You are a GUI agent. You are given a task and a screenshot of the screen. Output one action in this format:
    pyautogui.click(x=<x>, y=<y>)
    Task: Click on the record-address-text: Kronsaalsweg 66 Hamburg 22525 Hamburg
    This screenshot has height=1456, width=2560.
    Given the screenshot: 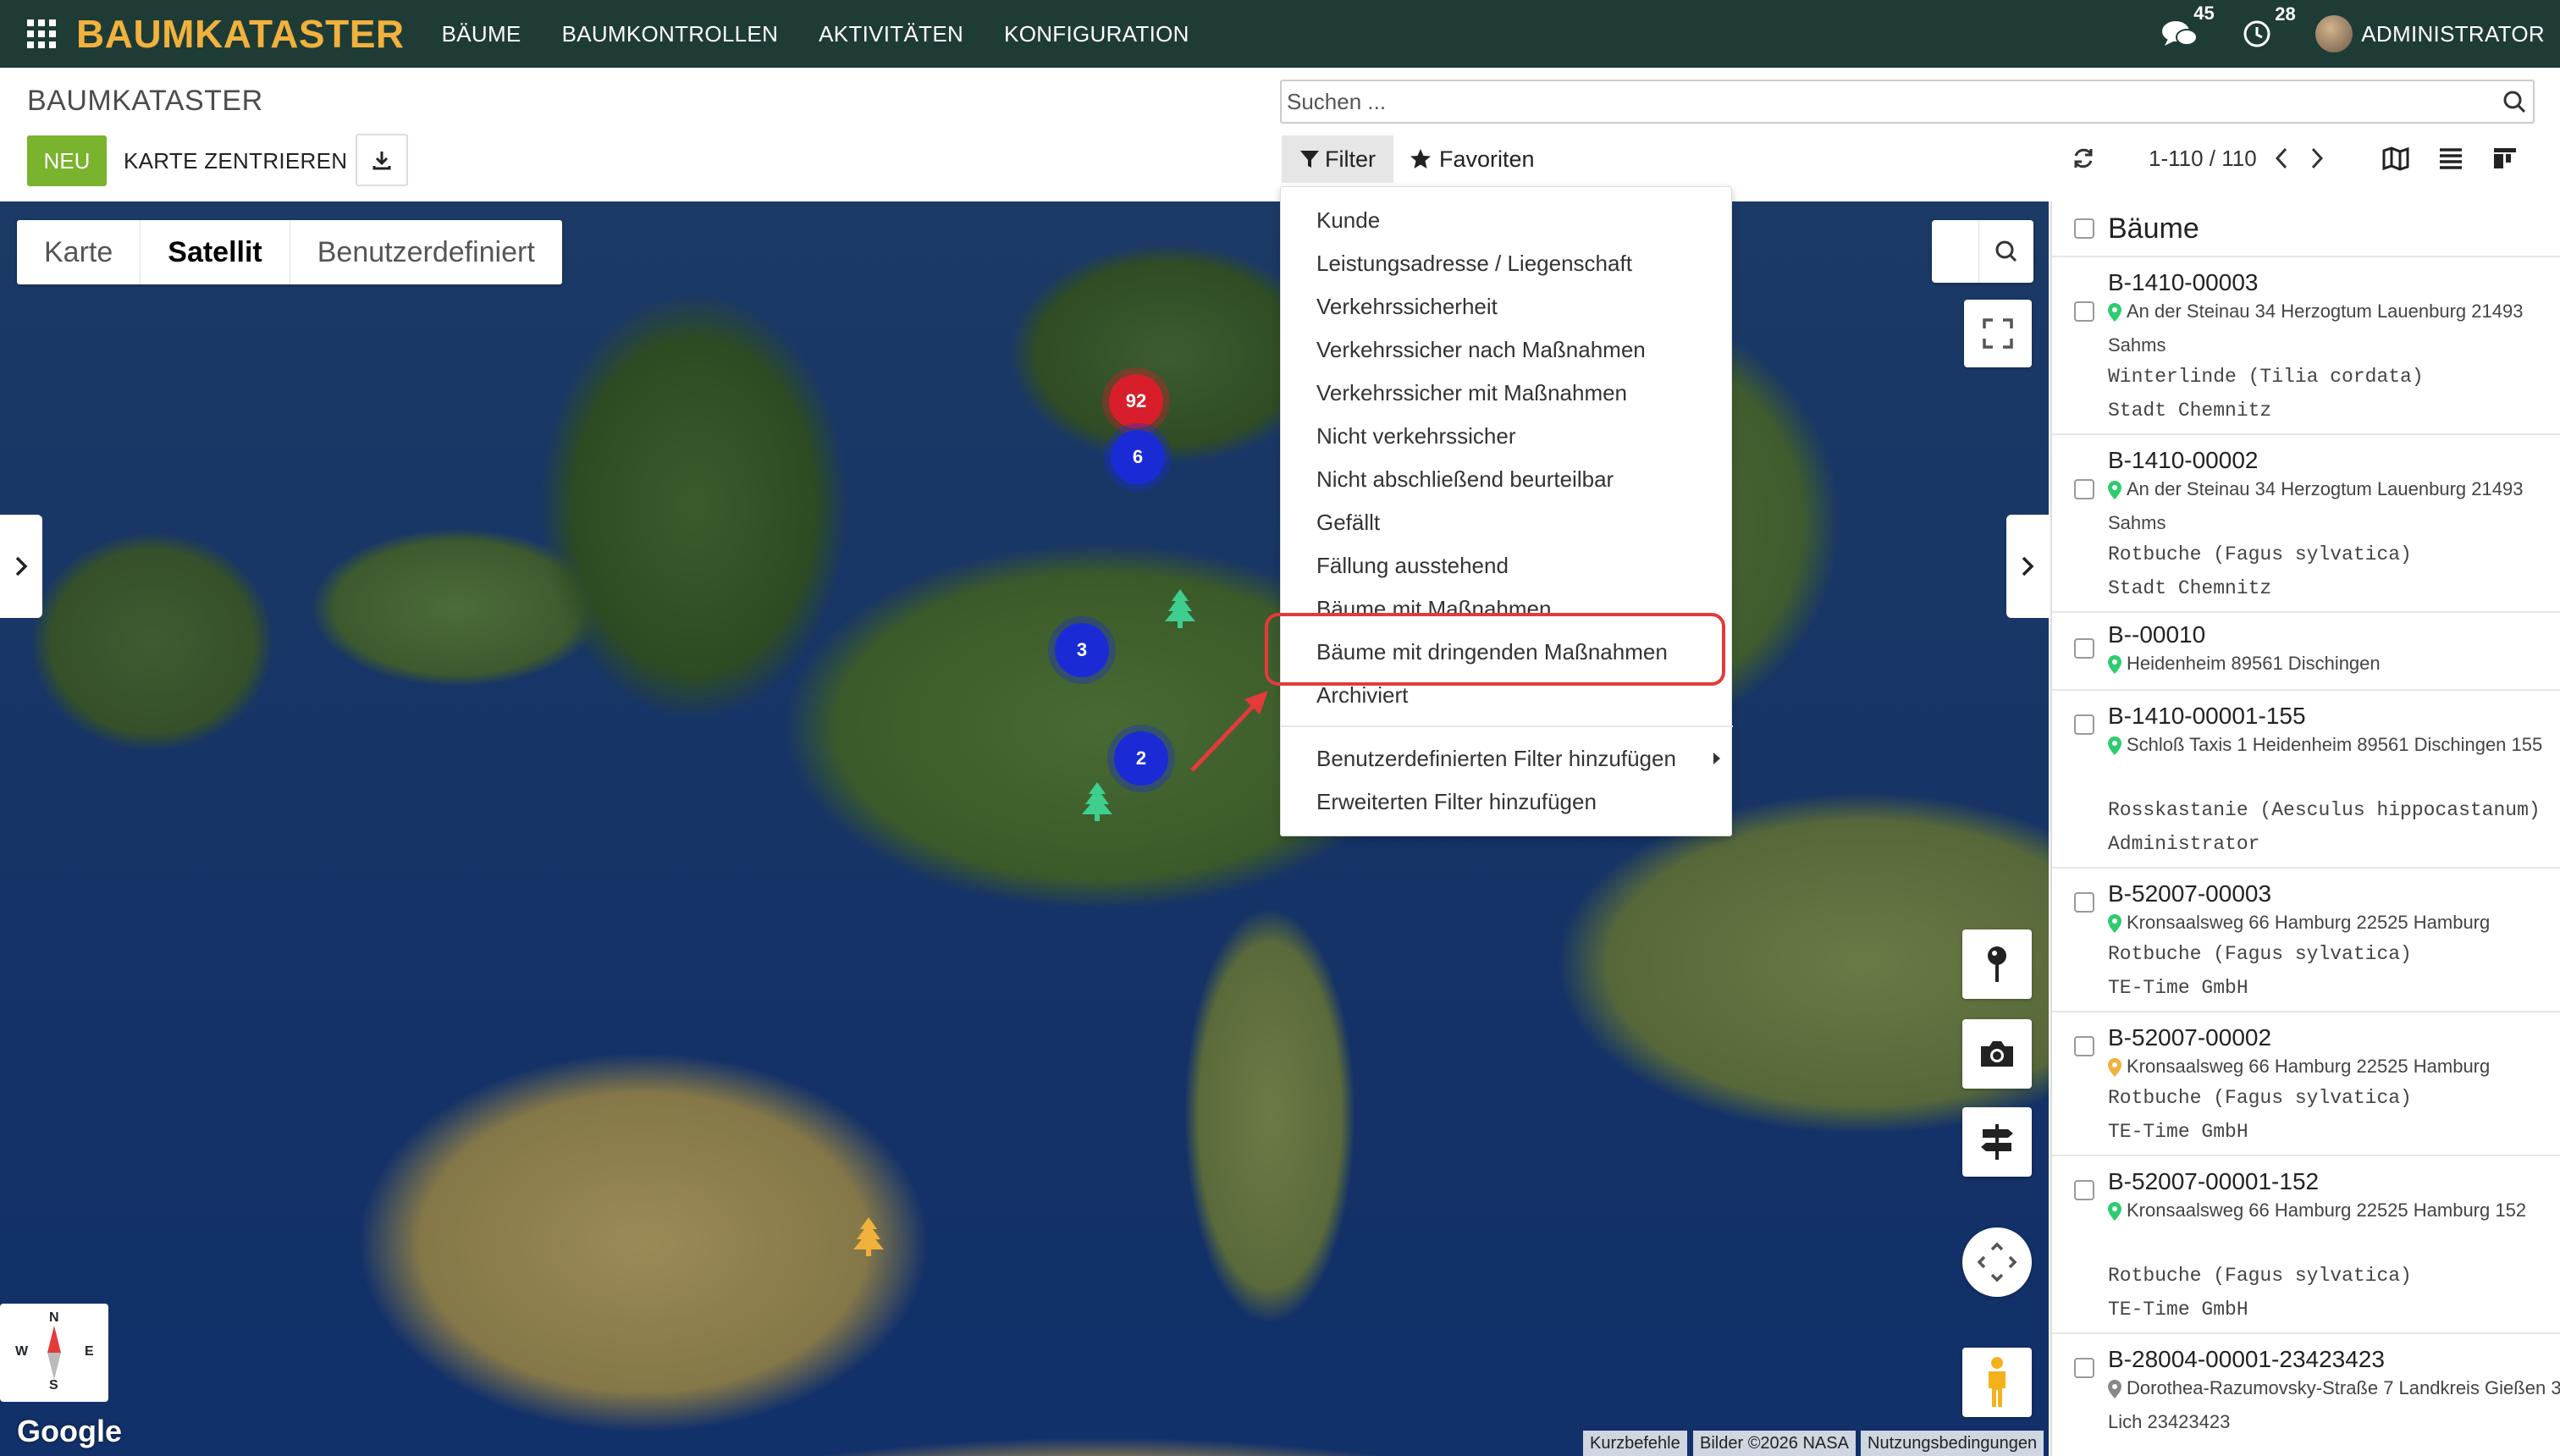 What is the action you would take?
    pyautogui.click(x=2309, y=922)
    